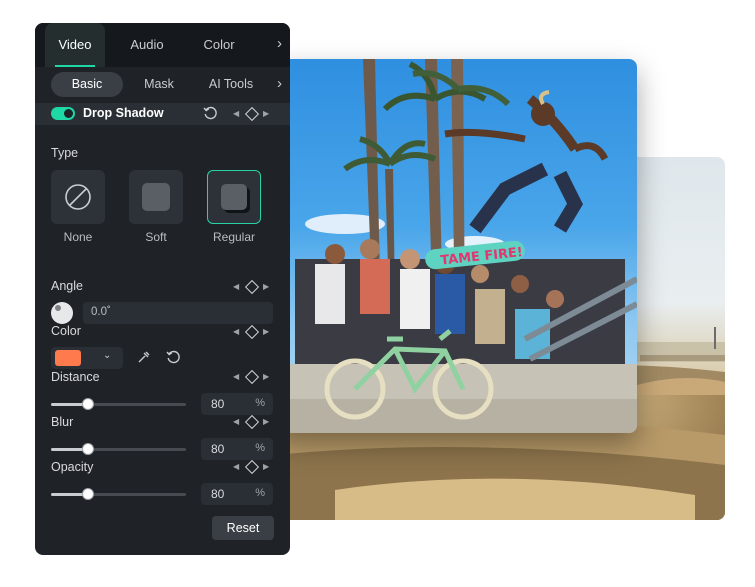 Image resolution: width=755 pixels, height=587 pixels. What do you see at coordinates (252, 422) in the screenshot?
I see `blur-keyframe-nav: ◀ ▶` at bounding box center [252, 422].